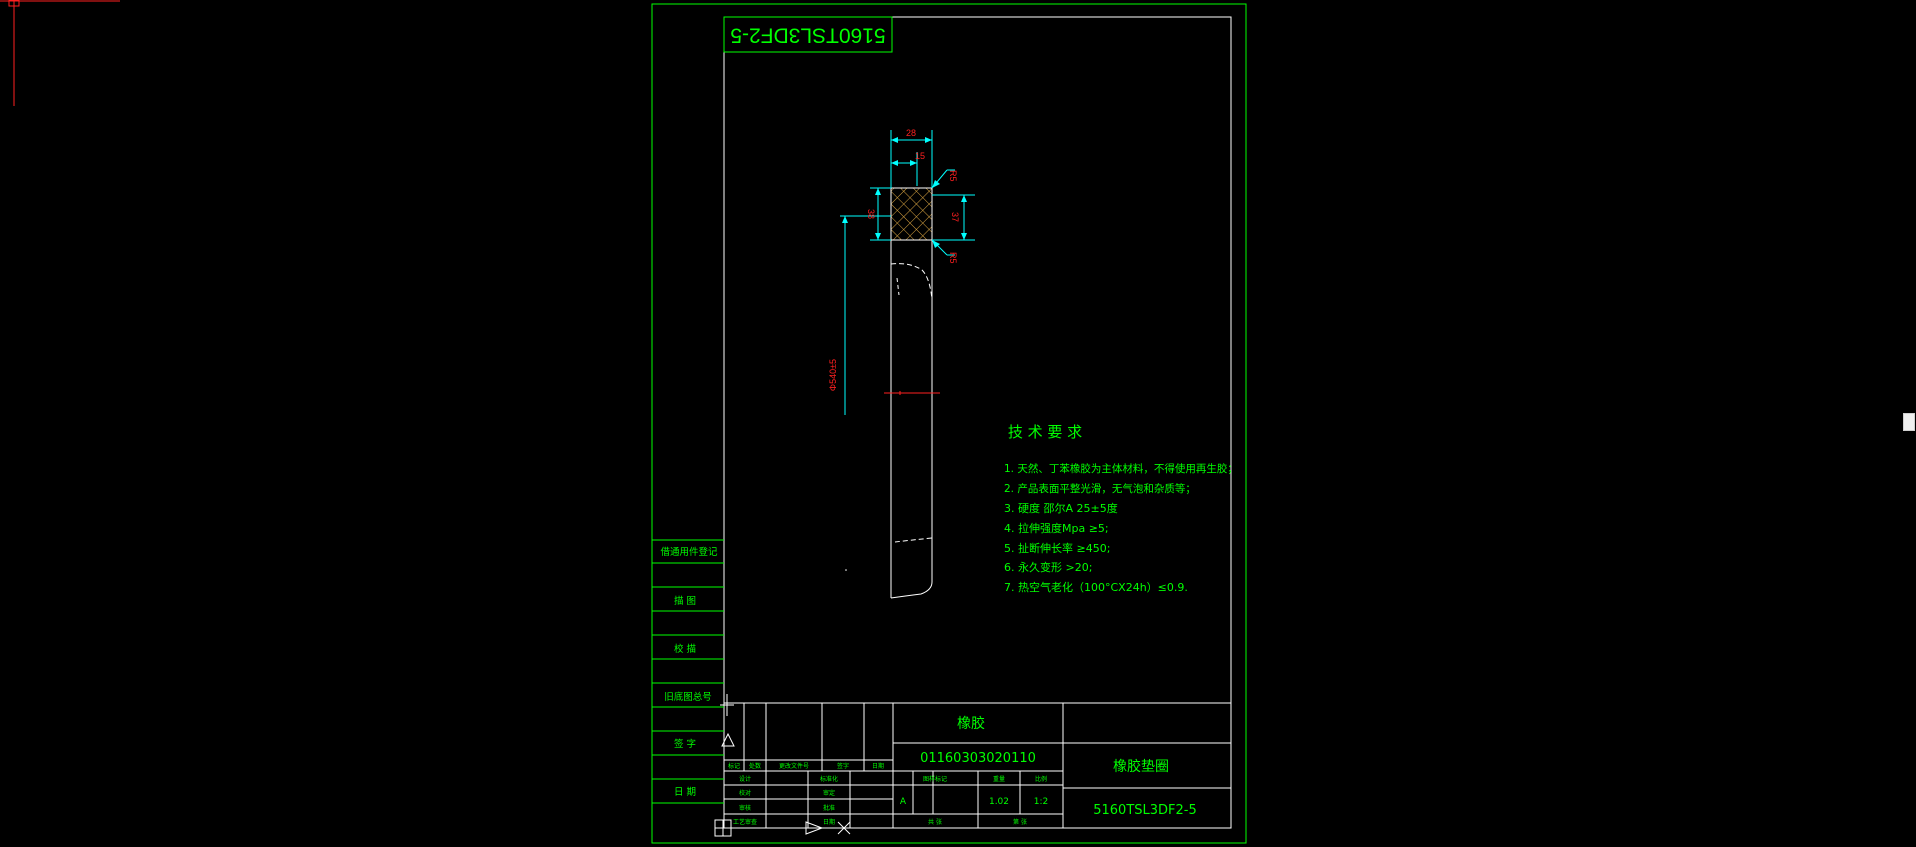  What do you see at coordinates (911, 214) in the screenshot?
I see `section-hatch` at bounding box center [911, 214].